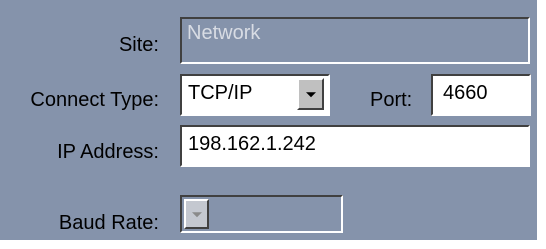 Image resolution: width=546 pixels, height=249 pixels. What do you see at coordinates (138, 45) in the screenshot?
I see `site-label: Site:` at bounding box center [138, 45].